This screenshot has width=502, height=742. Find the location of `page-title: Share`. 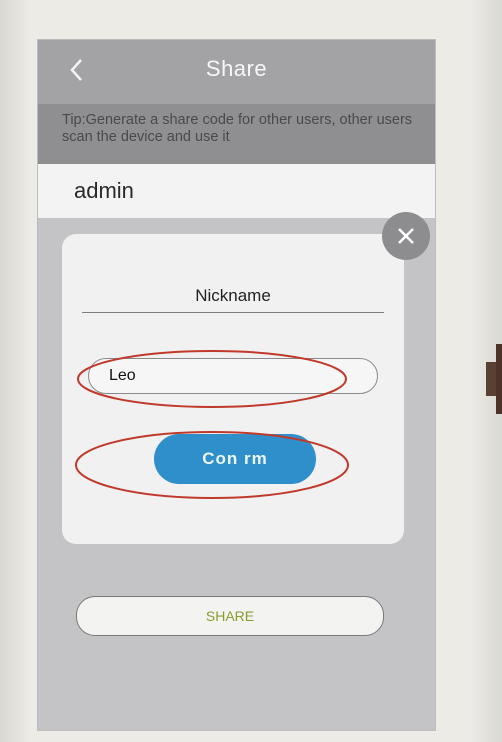

page-title: Share is located at coordinates (236, 68).